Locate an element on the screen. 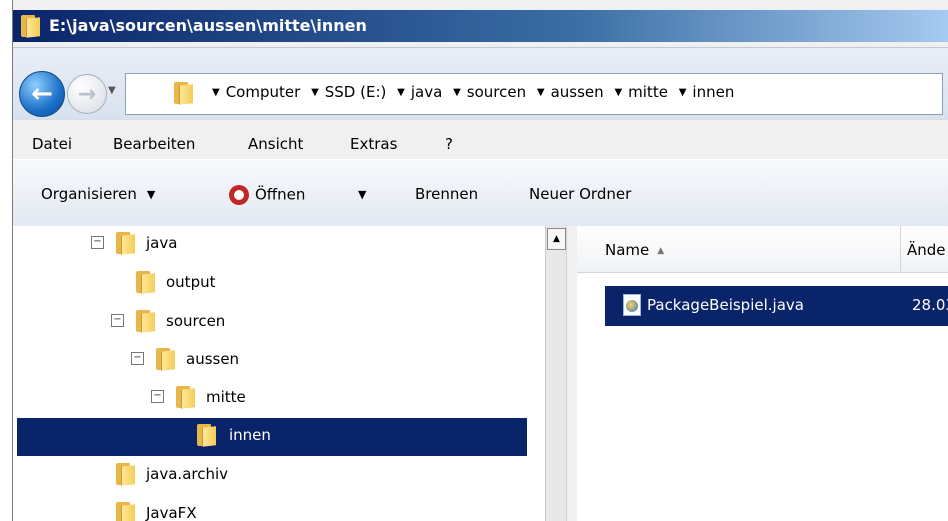 The image size is (948, 521). open-dropdown-button: ▼ is located at coordinates (362, 194).